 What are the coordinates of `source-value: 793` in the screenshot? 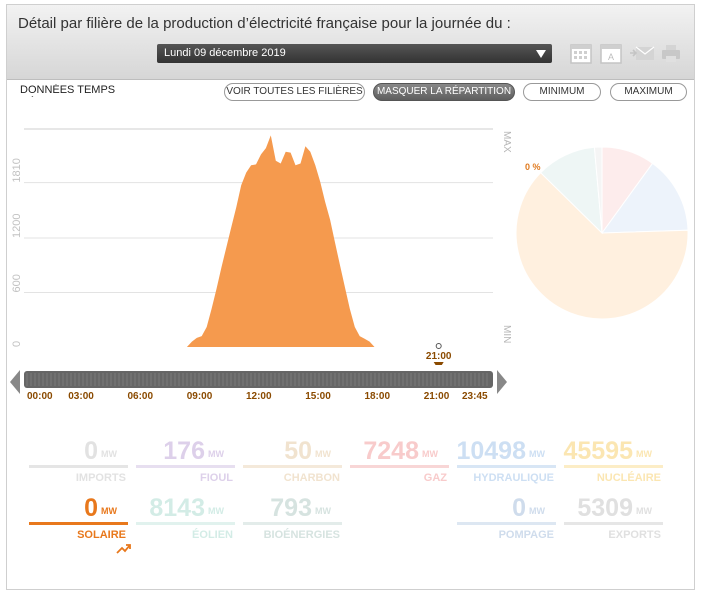 It's located at (291, 508).